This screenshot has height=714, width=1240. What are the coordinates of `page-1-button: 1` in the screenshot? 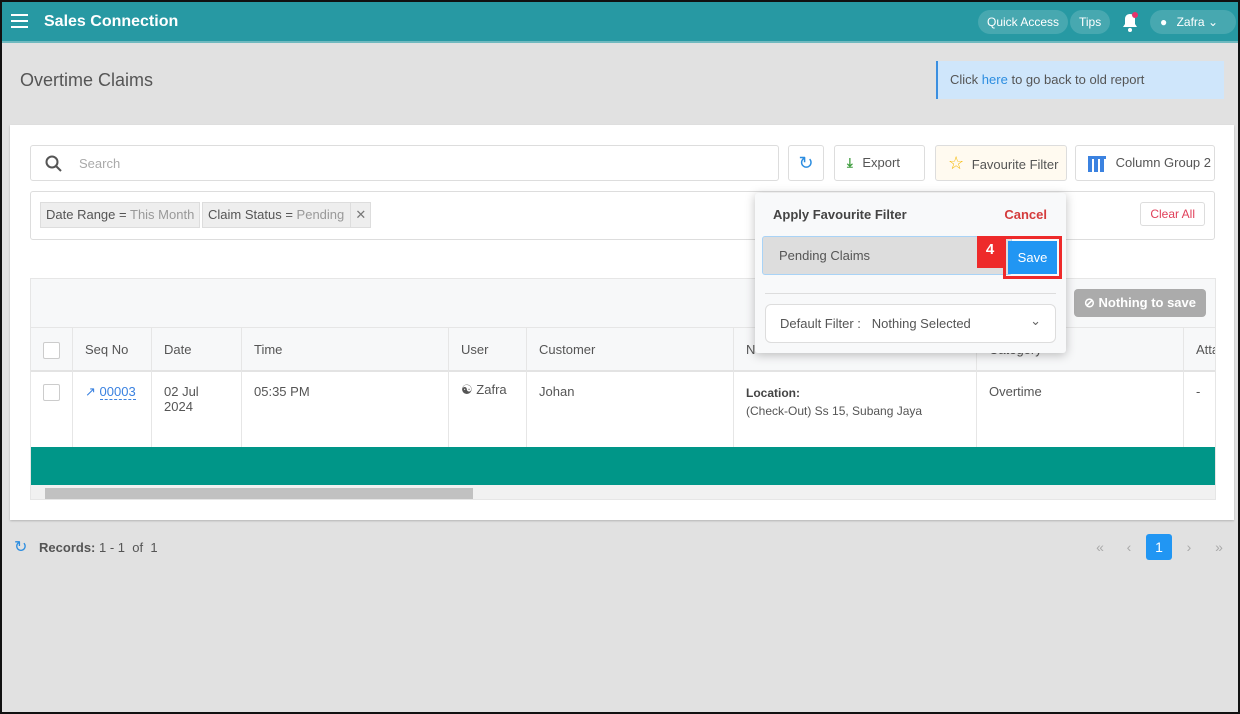 It's located at (1159, 547).